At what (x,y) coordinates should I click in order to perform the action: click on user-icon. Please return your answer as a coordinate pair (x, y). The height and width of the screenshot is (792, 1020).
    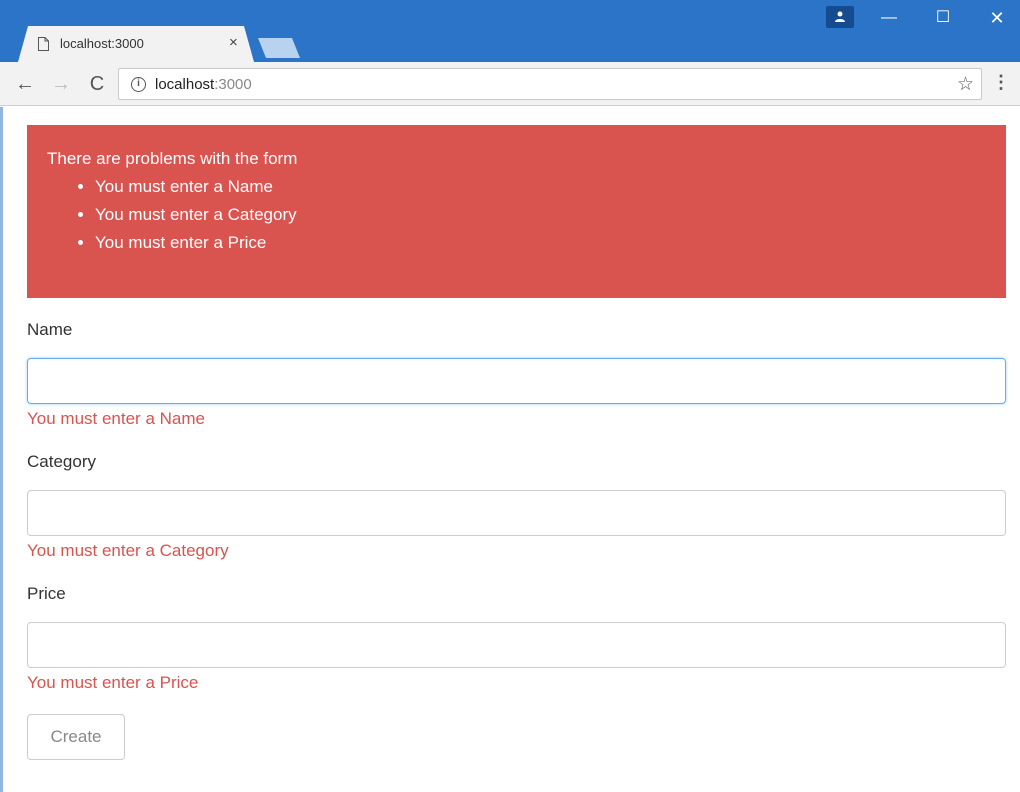
    Looking at the image, I should click on (840, 16).